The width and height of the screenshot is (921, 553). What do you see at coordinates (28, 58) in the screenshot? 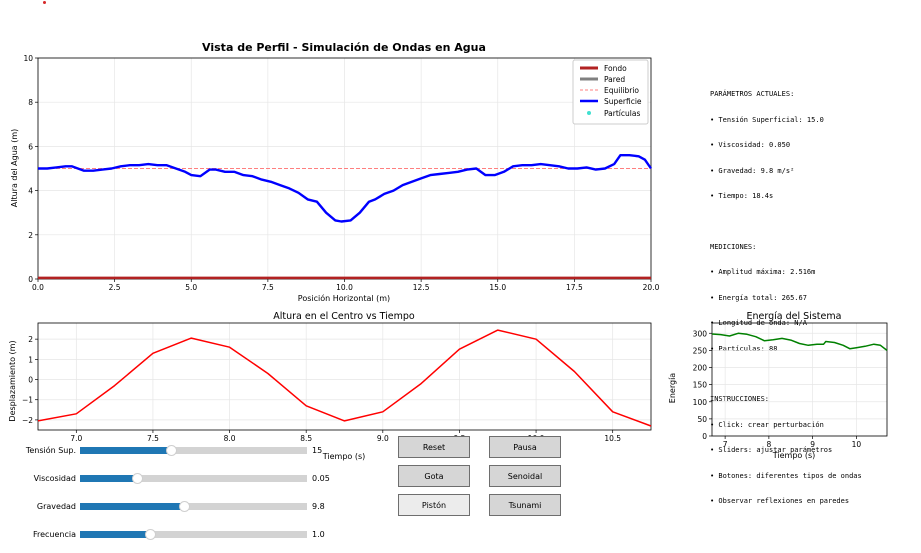
I see `y-tick-label: 10` at bounding box center [28, 58].